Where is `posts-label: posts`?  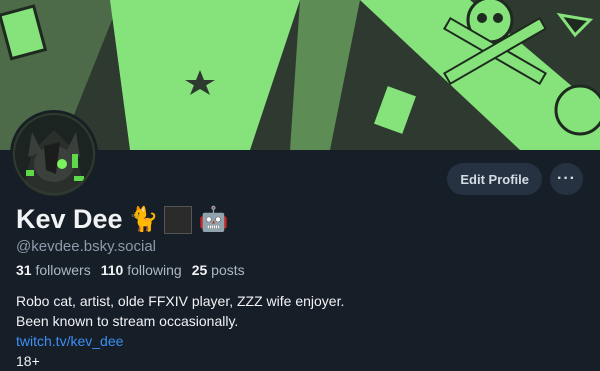
posts-label: posts is located at coordinates (228, 270).